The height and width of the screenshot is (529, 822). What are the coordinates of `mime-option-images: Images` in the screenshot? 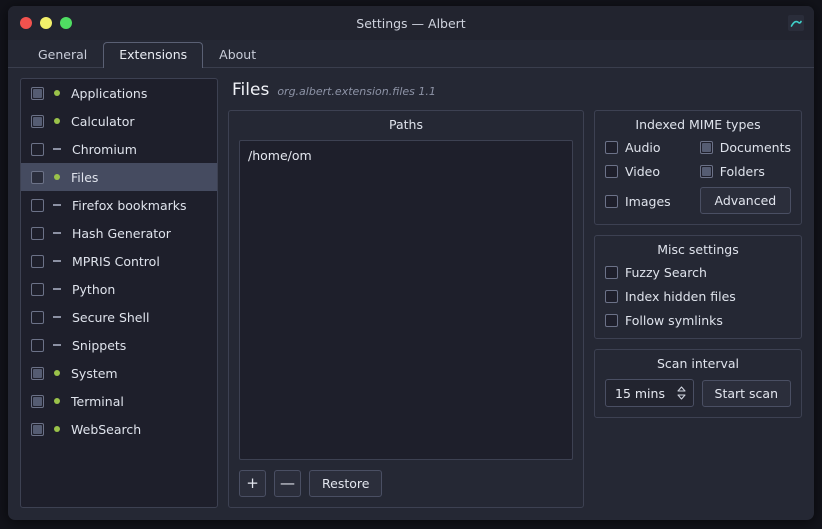 It's located at (649, 201).